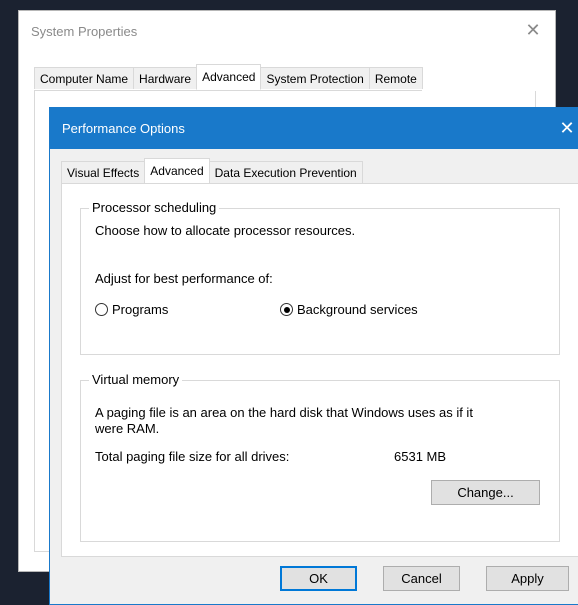 The image size is (578, 605). What do you see at coordinates (123, 128) in the screenshot?
I see `dialog-title: Performance Options` at bounding box center [123, 128].